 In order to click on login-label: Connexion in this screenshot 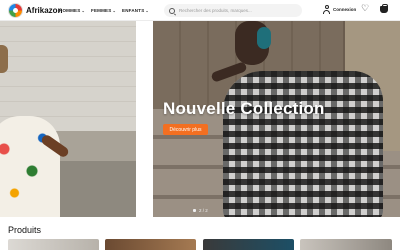, I will do `click(345, 9)`.